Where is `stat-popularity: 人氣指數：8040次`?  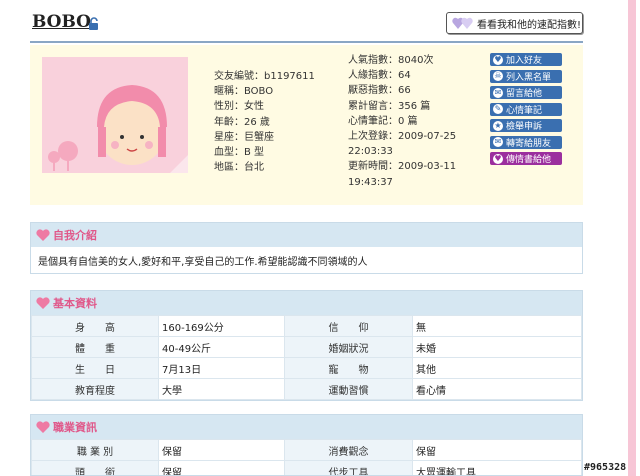 stat-popularity: 人氣指數：8040次 is located at coordinates (391, 60).